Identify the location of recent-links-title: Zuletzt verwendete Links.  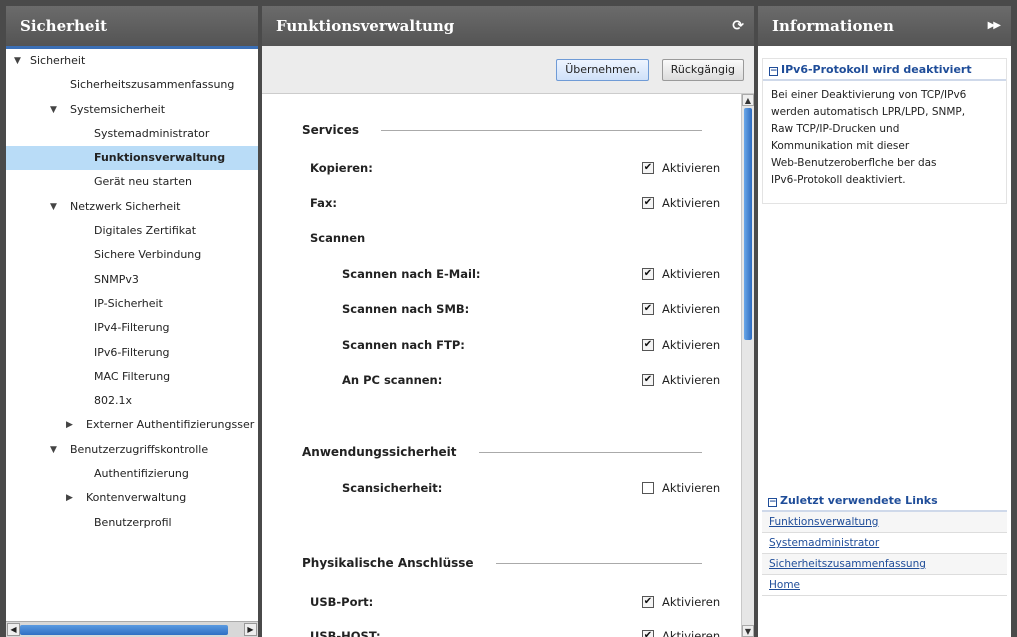
(859, 500).